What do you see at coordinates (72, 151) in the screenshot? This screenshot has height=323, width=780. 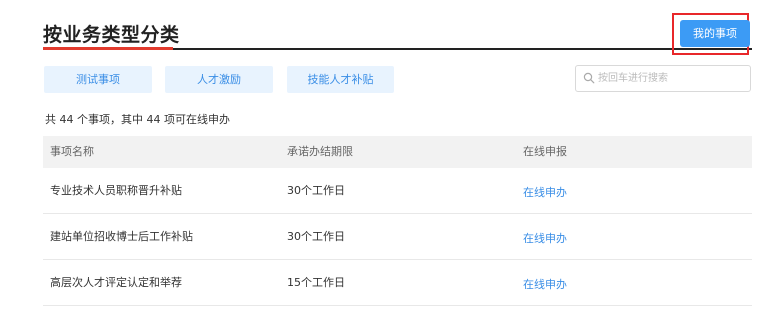 I see `column-header-name: 事项名称` at bounding box center [72, 151].